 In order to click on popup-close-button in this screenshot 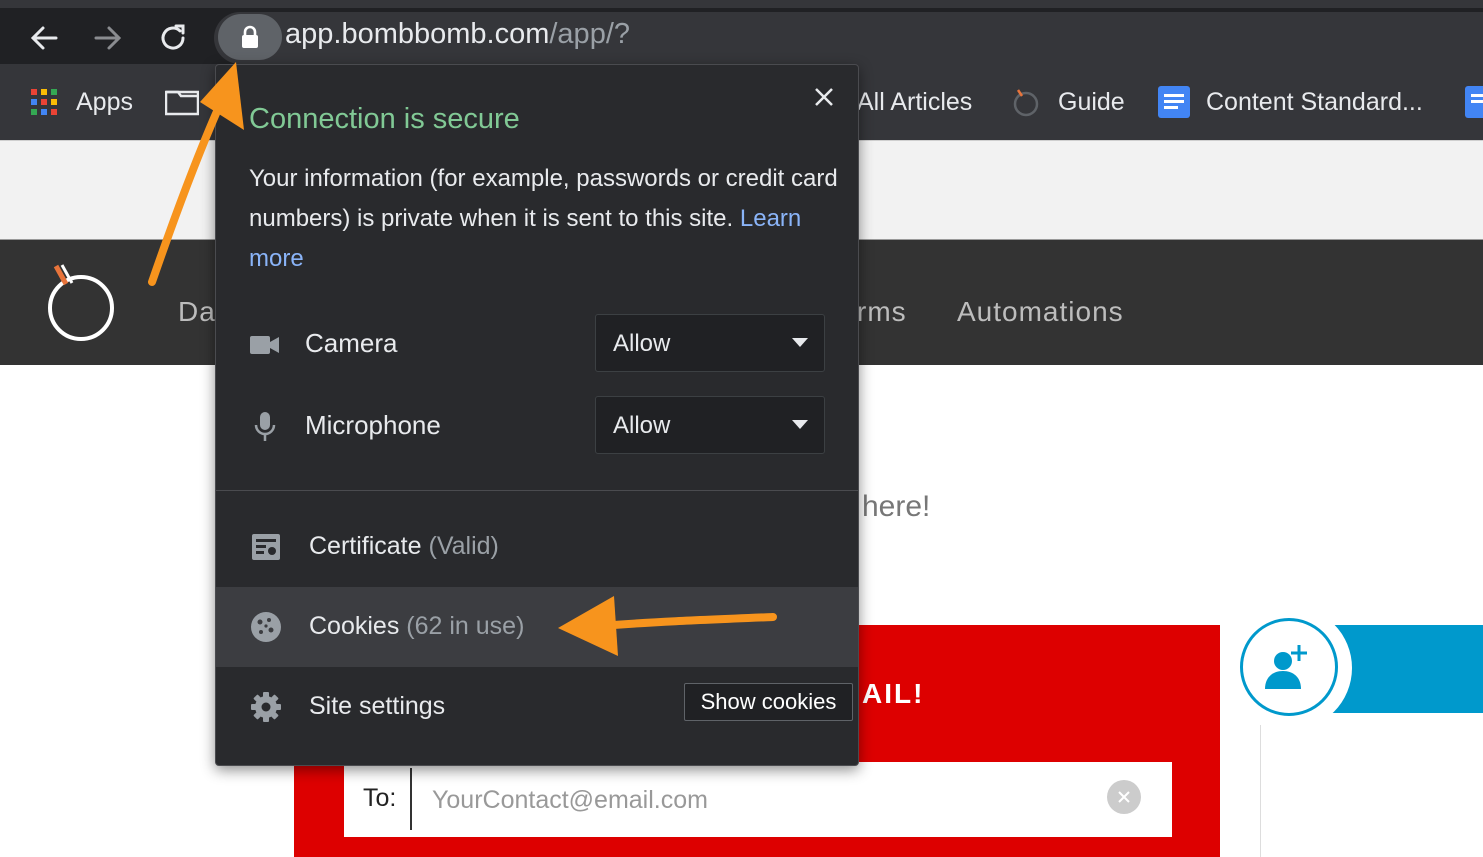, I will do `click(824, 97)`.